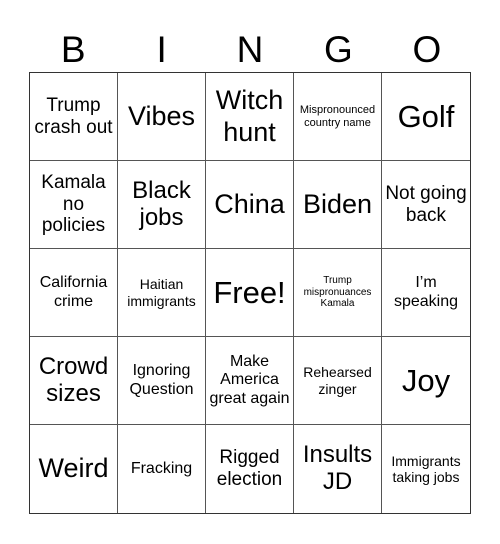  I want to click on header-letter-o: O, so click(427, 49).